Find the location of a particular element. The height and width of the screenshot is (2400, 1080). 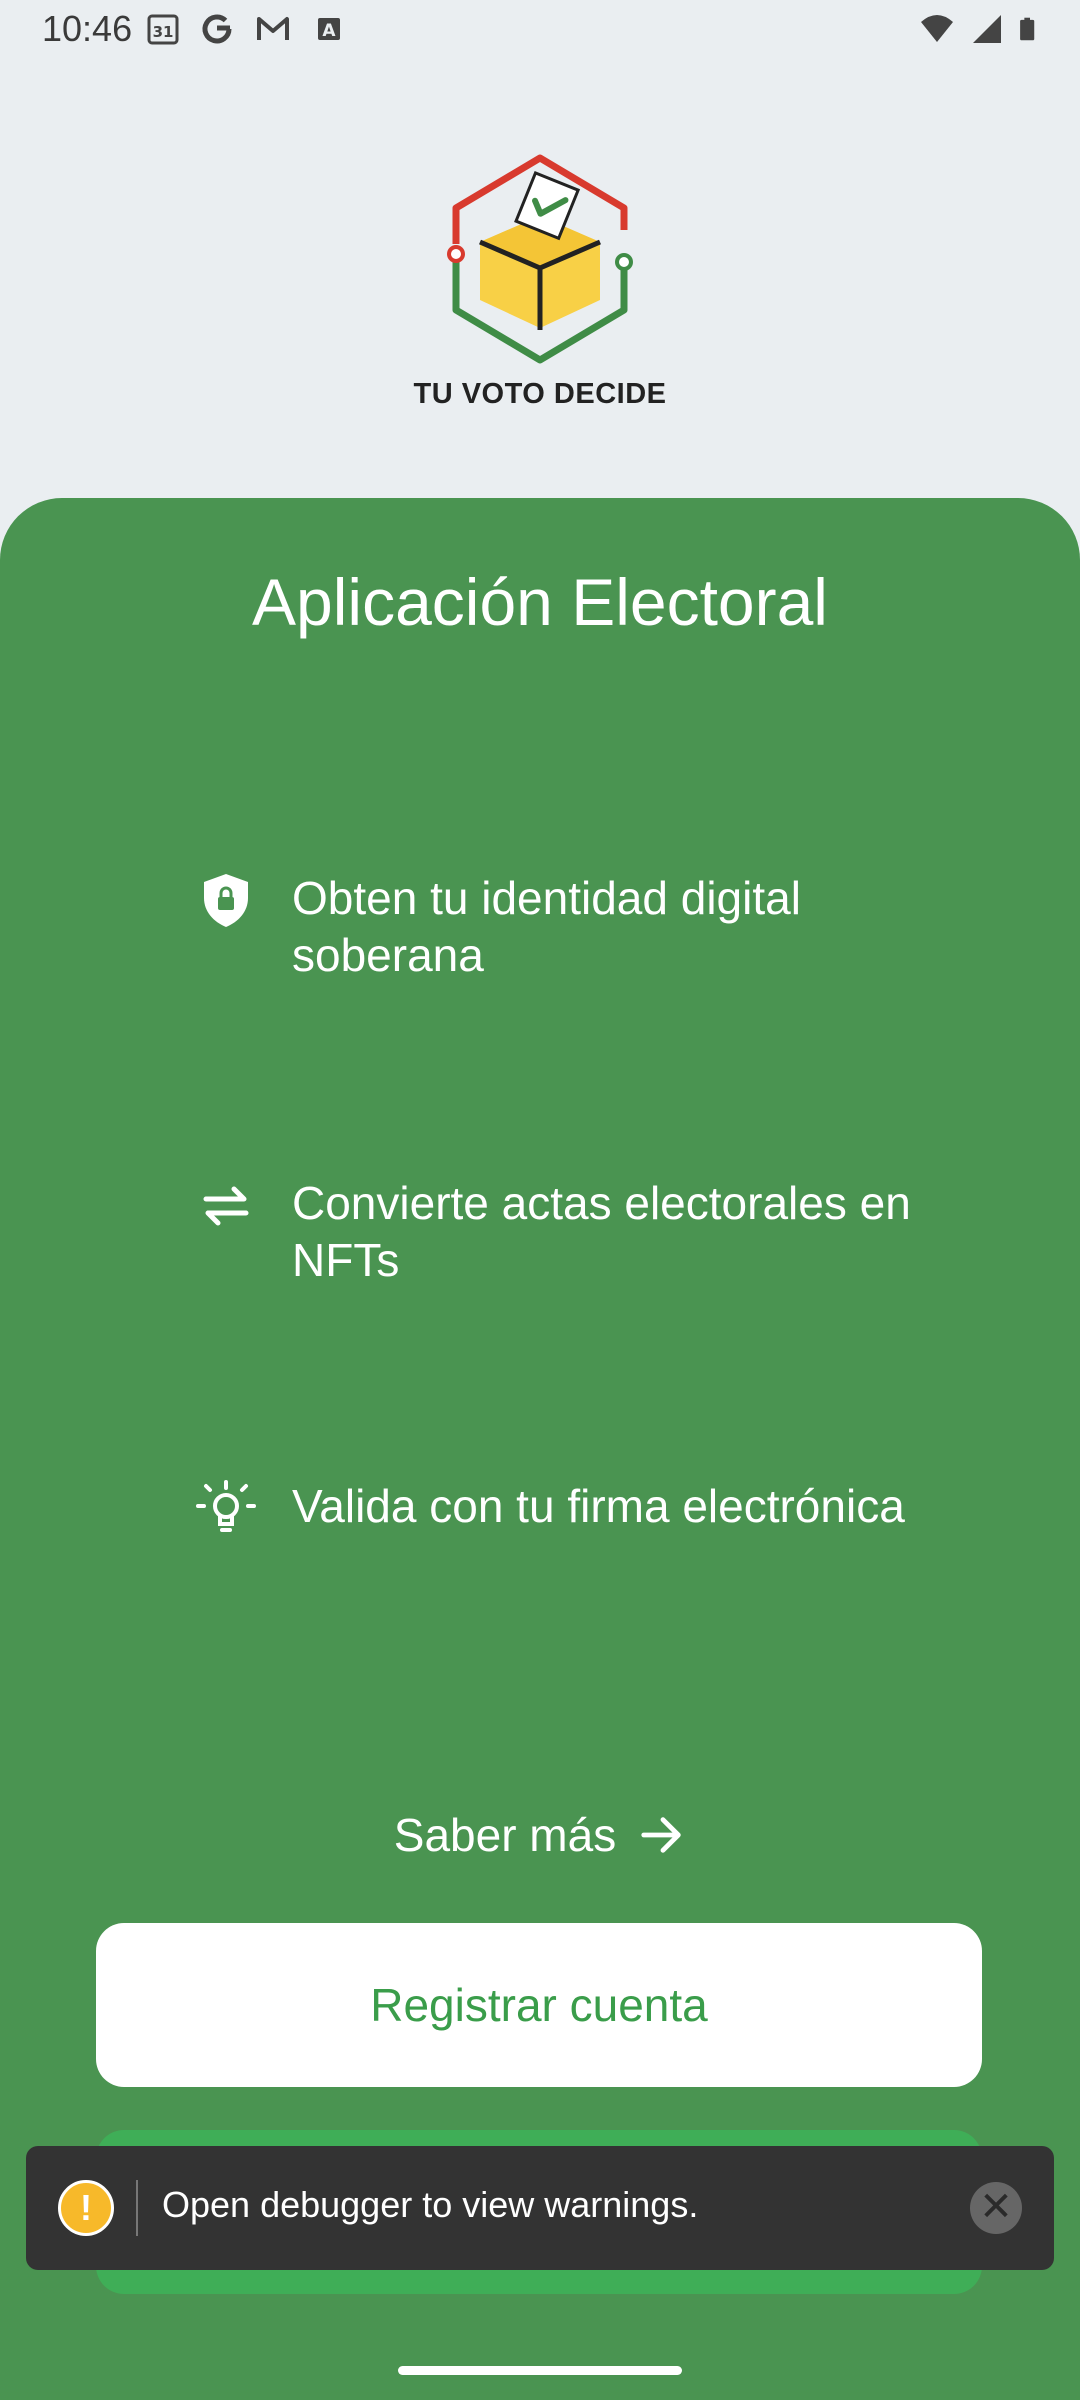

close-icon: ✕ is located at coordinates (996, 2208).